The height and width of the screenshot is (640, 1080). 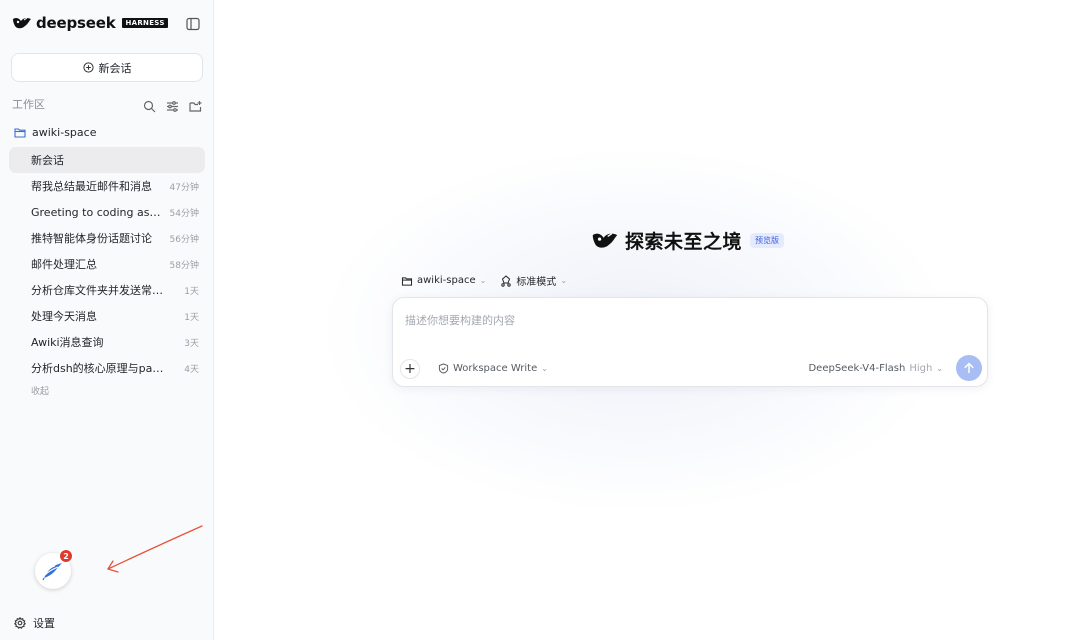 I want to click on permission-label: Workspace Write, so click(x=495, y=368).